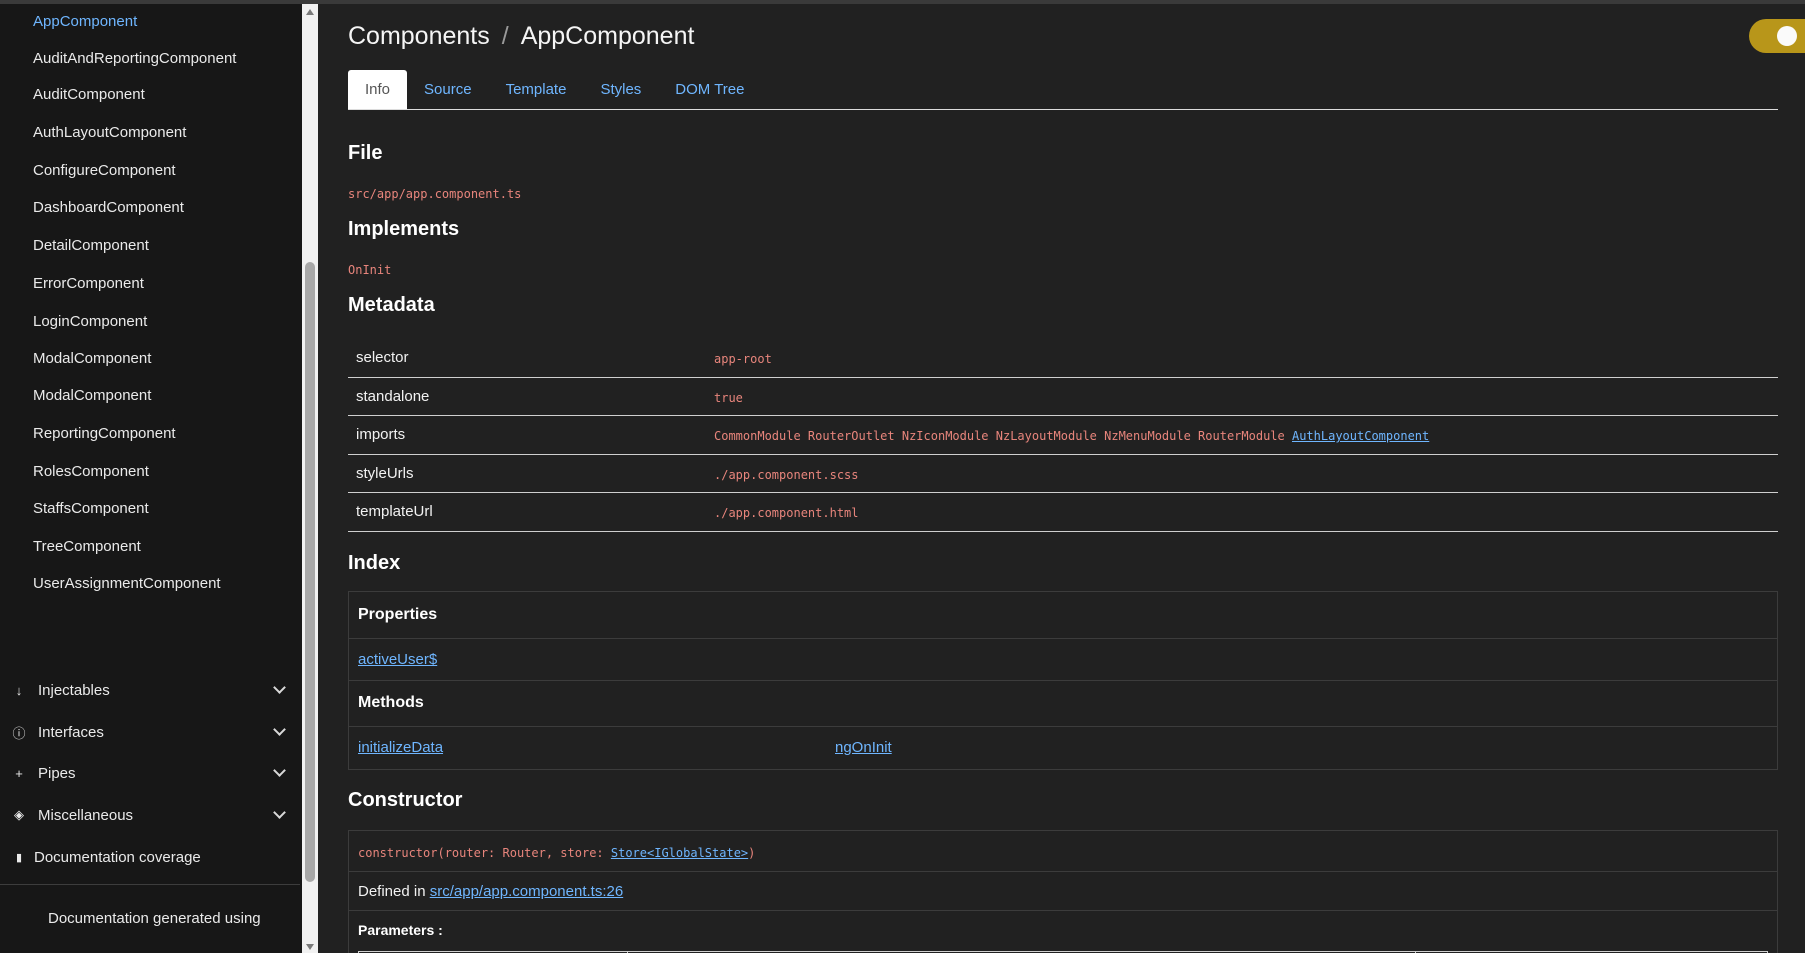 Image resolution: width=1805 pixels, height=953 pixels. What do you see at coordinates (393, 396) in the screenshot?
I see `metadata-key: standalone` at bounding box center [393, 396].